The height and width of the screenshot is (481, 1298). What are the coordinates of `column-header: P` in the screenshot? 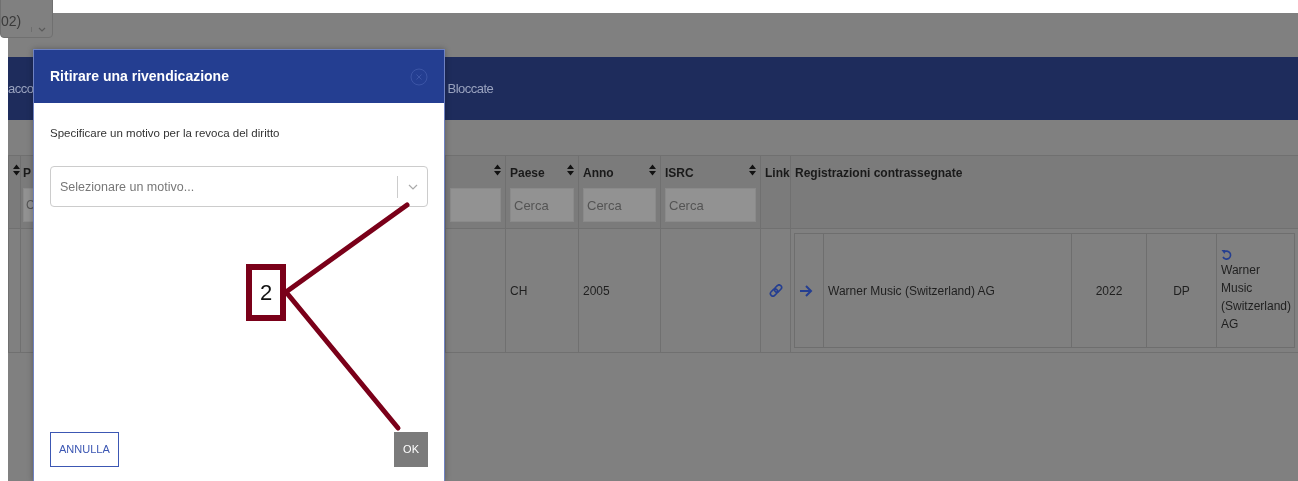 It's located at (27, 173).